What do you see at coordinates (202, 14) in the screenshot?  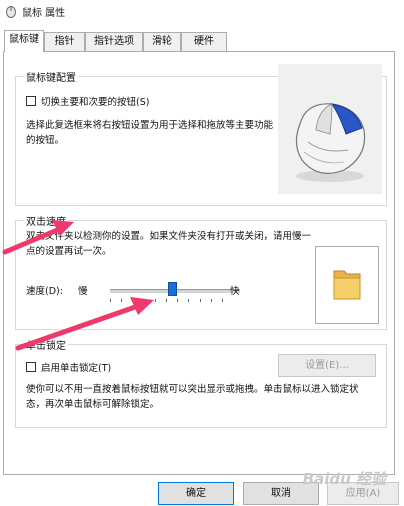 I see `title-bar: 鼠标 属性` at bounding box center [202, 14].